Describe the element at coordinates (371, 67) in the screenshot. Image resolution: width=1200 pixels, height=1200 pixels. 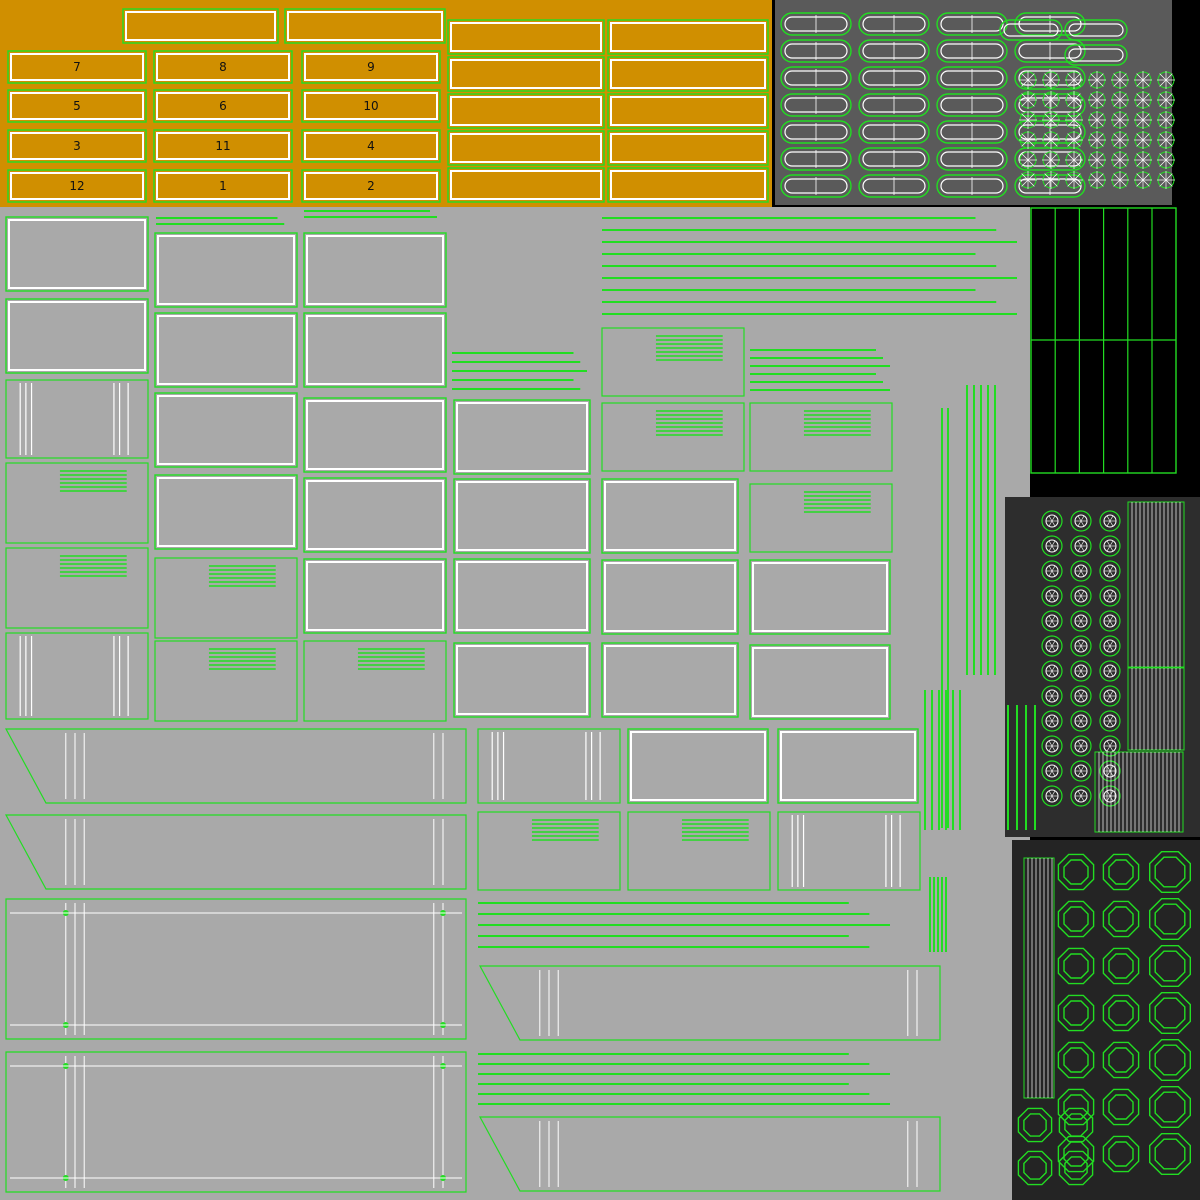
I see `orange-panel-label: 9` at that location.